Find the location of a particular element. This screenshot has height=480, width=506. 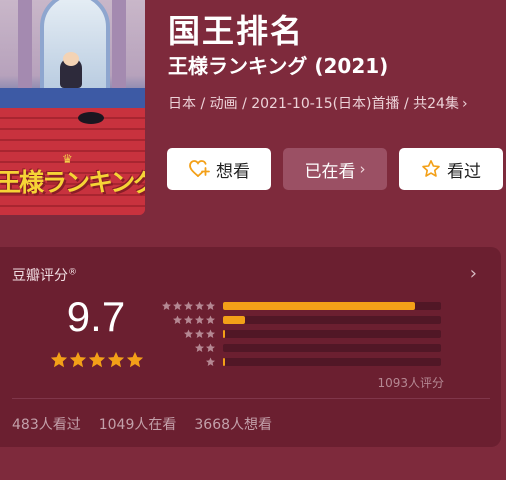

ratings-count: 1093人评分 is located at coordinates (410, 383).